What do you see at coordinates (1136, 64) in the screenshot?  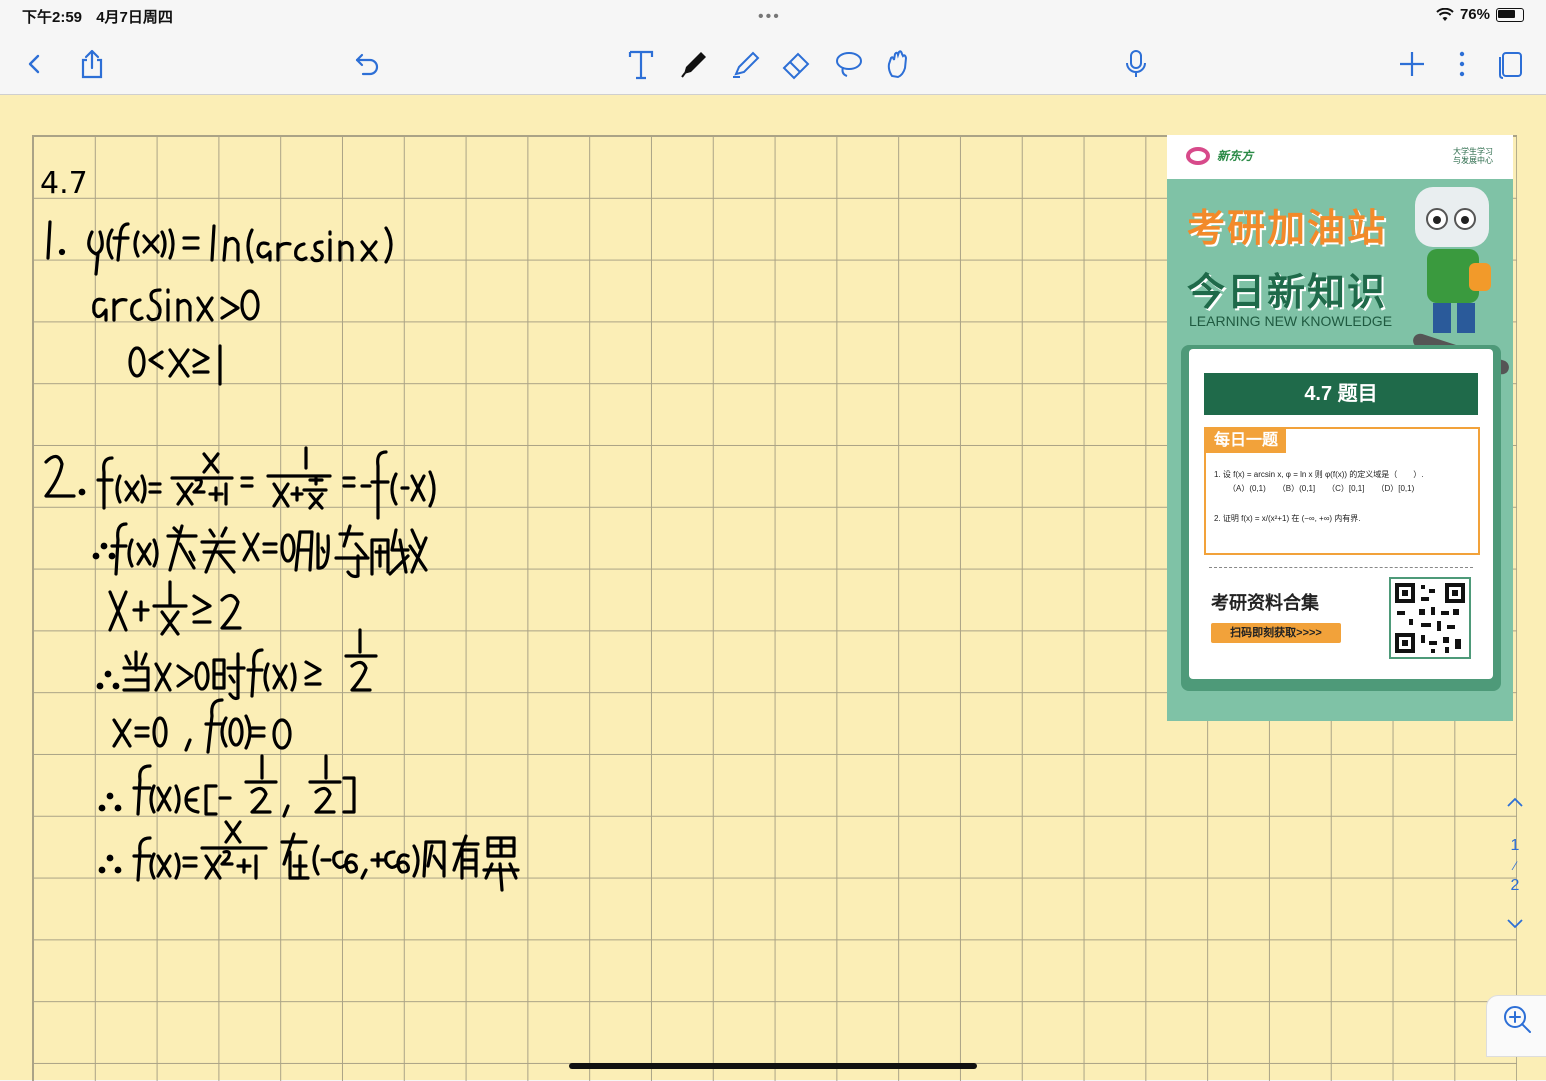 I see `microphone-icon` at bounding box center [1136, 64].